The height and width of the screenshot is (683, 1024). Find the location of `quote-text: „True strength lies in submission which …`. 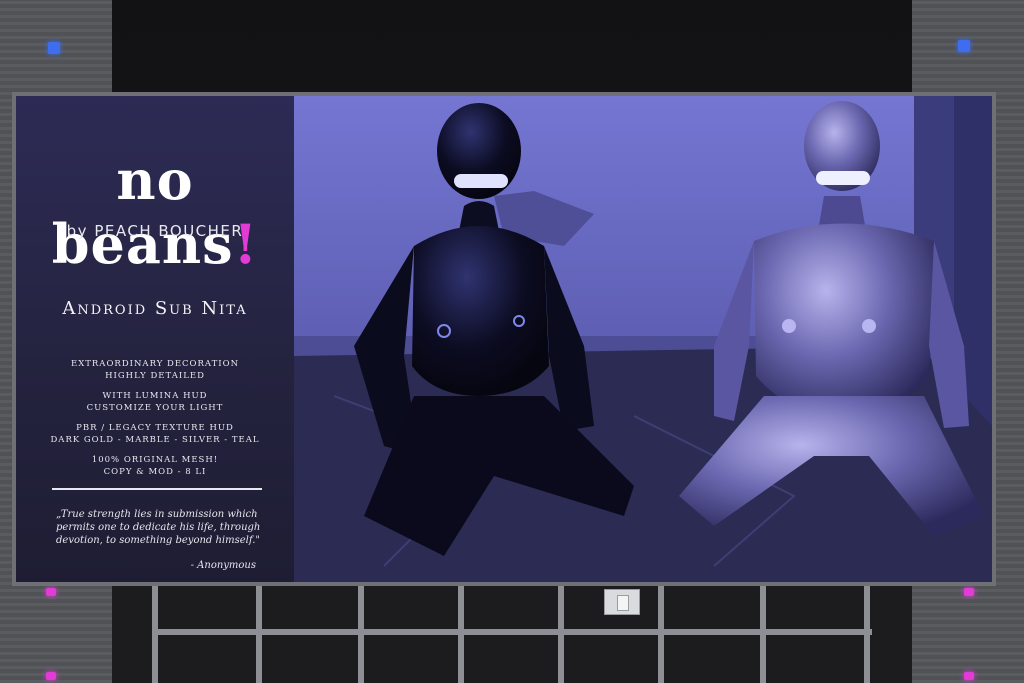

quote-text: „True strength lies in submission which … is located at coordinates (158, 527).